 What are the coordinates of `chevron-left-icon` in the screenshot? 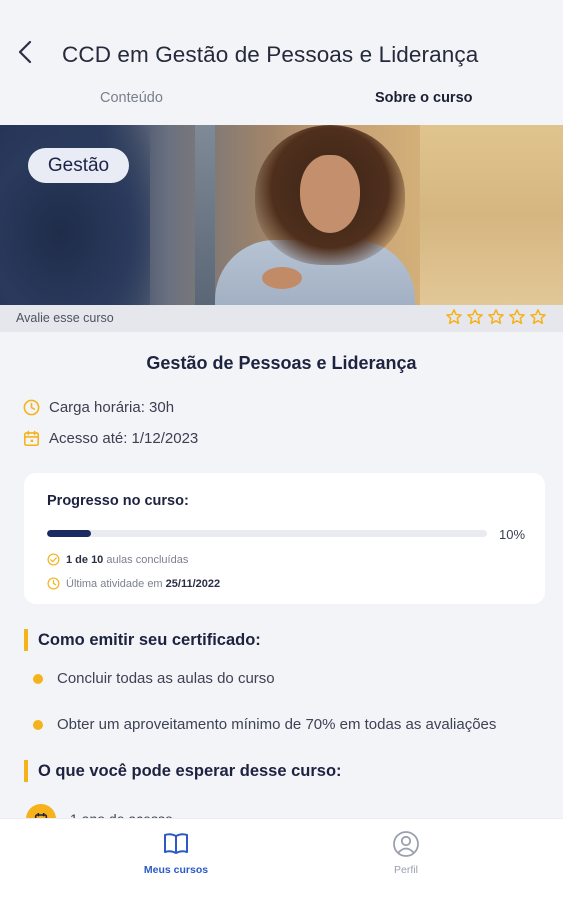 It's located at (25, 52).